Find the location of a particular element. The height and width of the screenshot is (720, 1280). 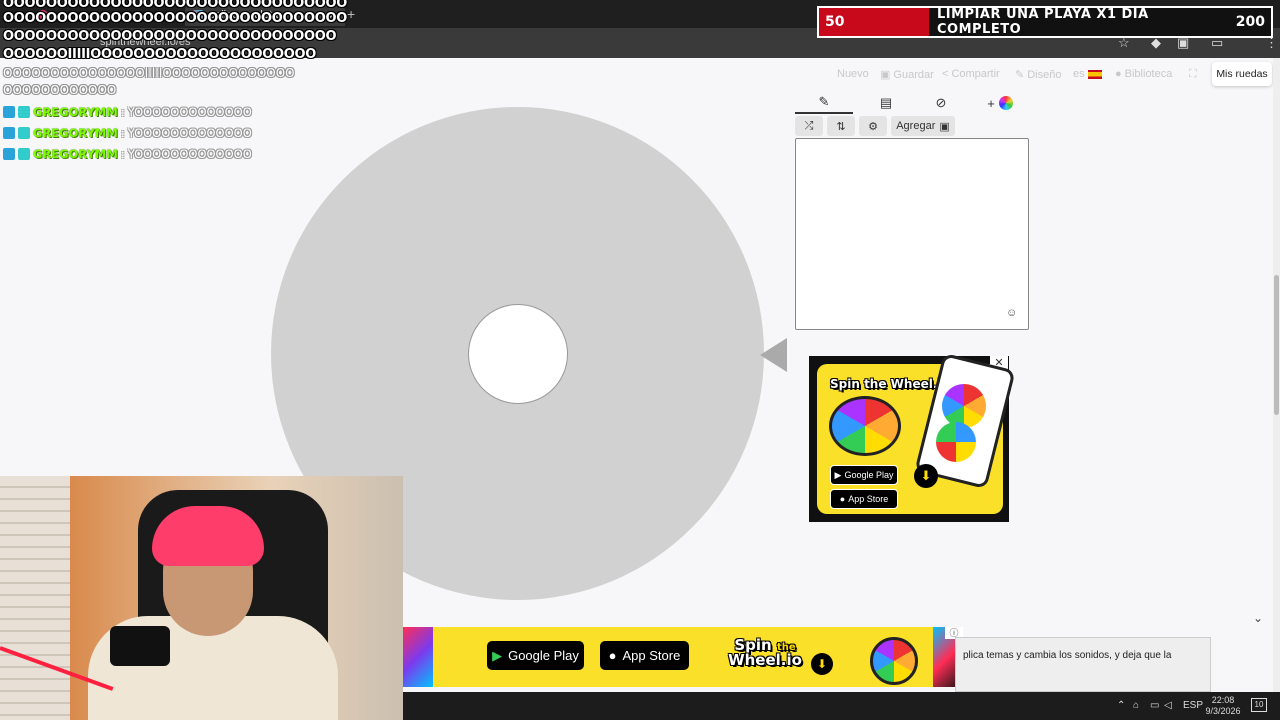

shuffle-icon: ⤮ is located at coordinates (809, 125).